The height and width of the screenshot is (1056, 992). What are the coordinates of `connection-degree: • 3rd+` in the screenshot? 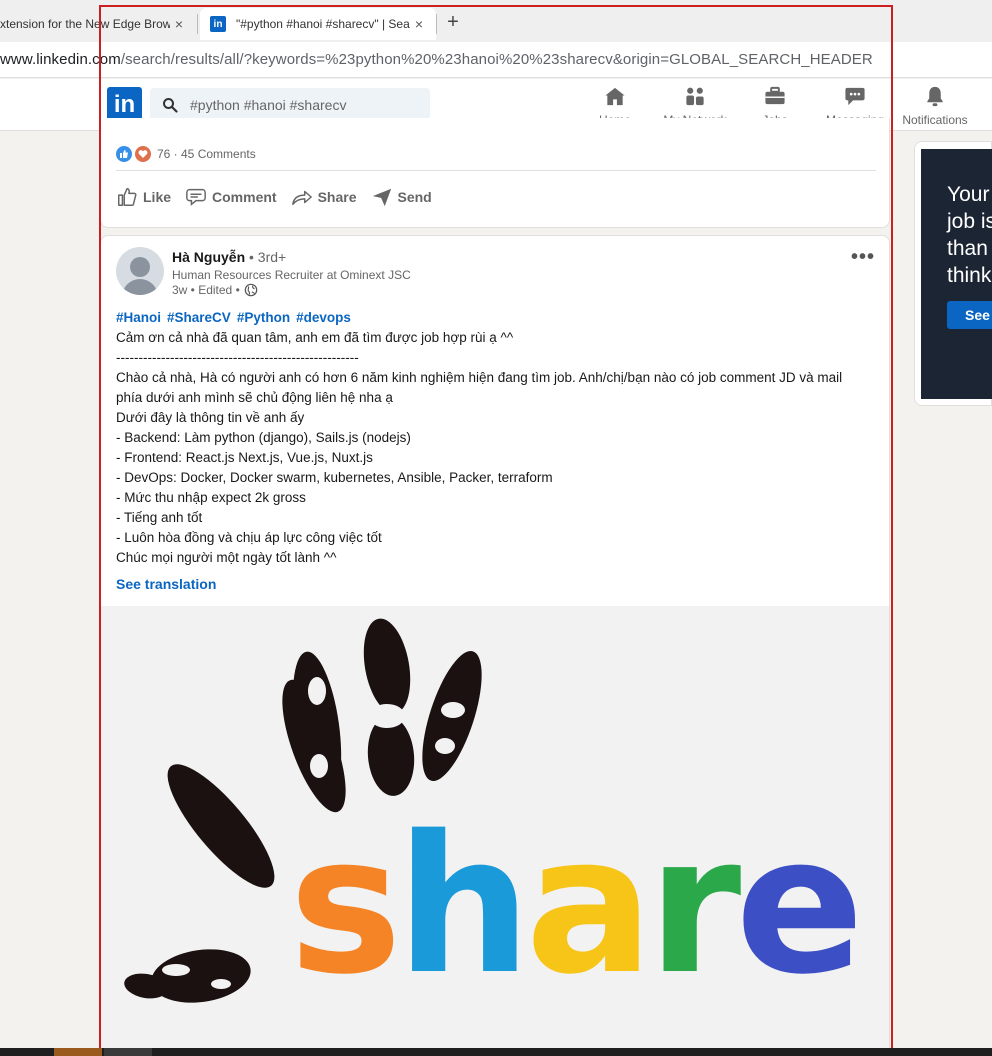 It's located at (268, 257).